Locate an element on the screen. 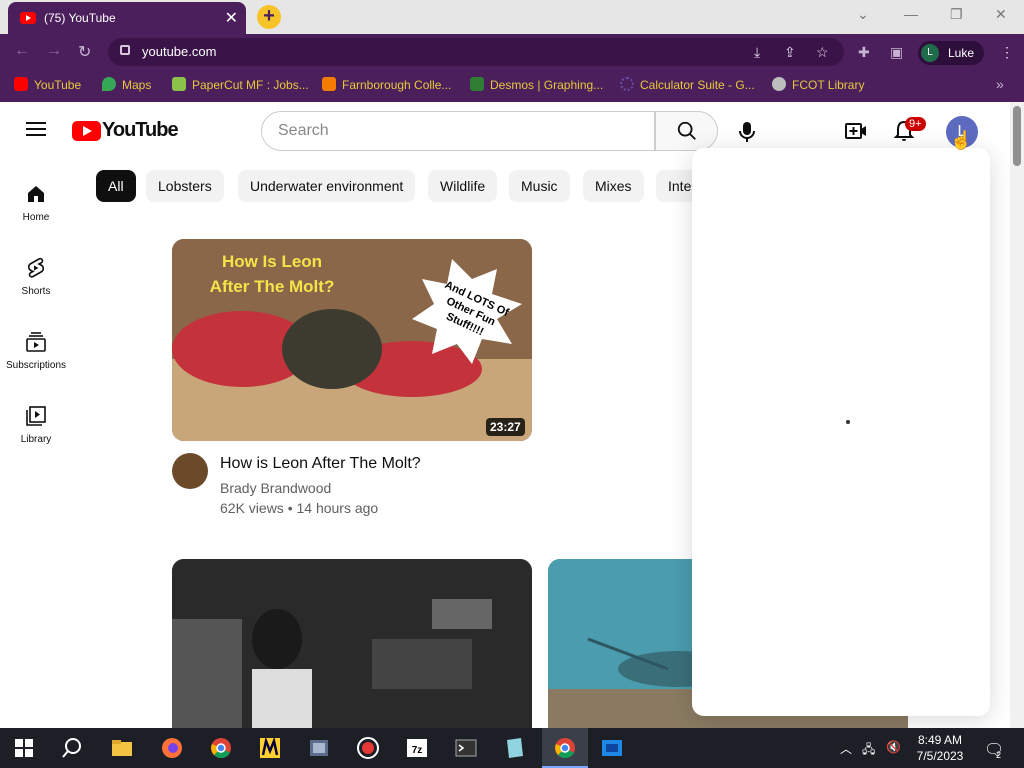 The width and height of the screenshot is (1024, 768). network-icon: 🖧 is located at coordinates (868, 750).